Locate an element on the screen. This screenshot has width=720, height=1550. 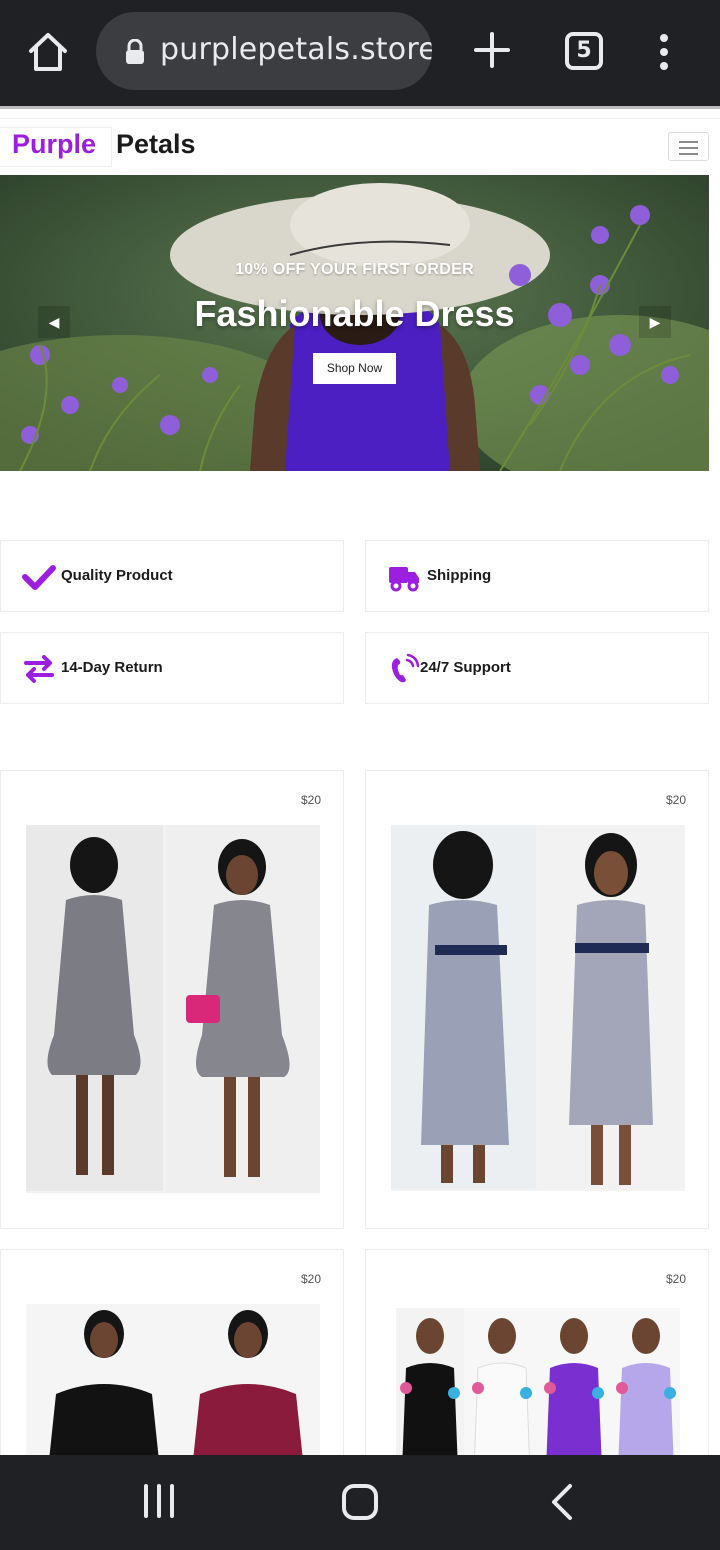
feature-card-shipping: Shipping is located at coordinates (537, 576).